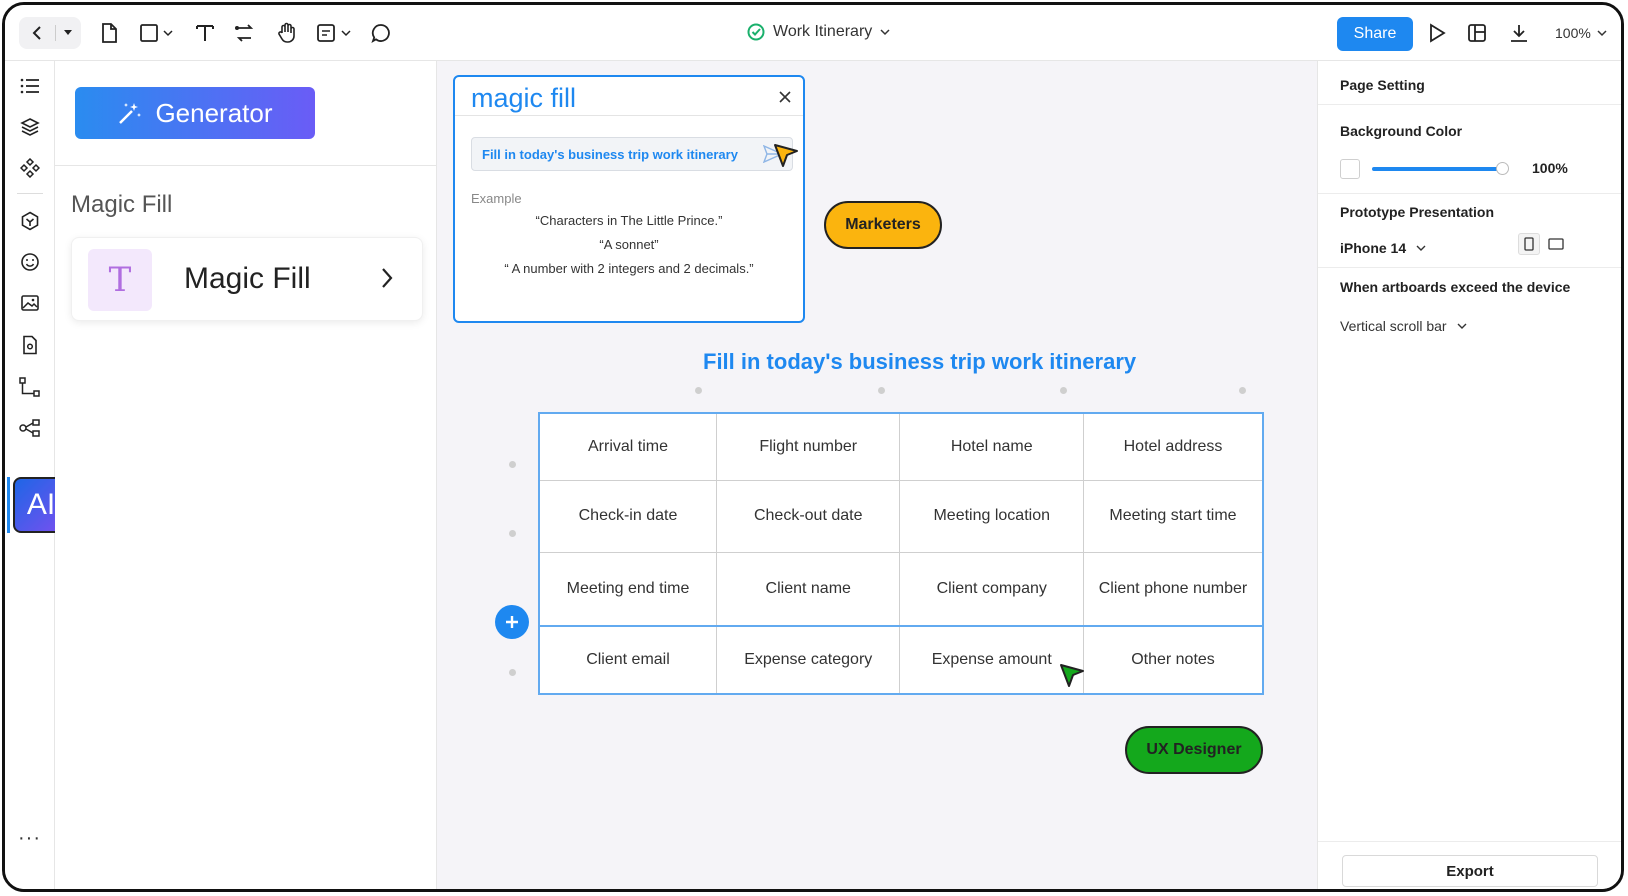 The width and height of the screenshot is (1628, 896). I want to click on file-settings-icon, so click(30, 345).